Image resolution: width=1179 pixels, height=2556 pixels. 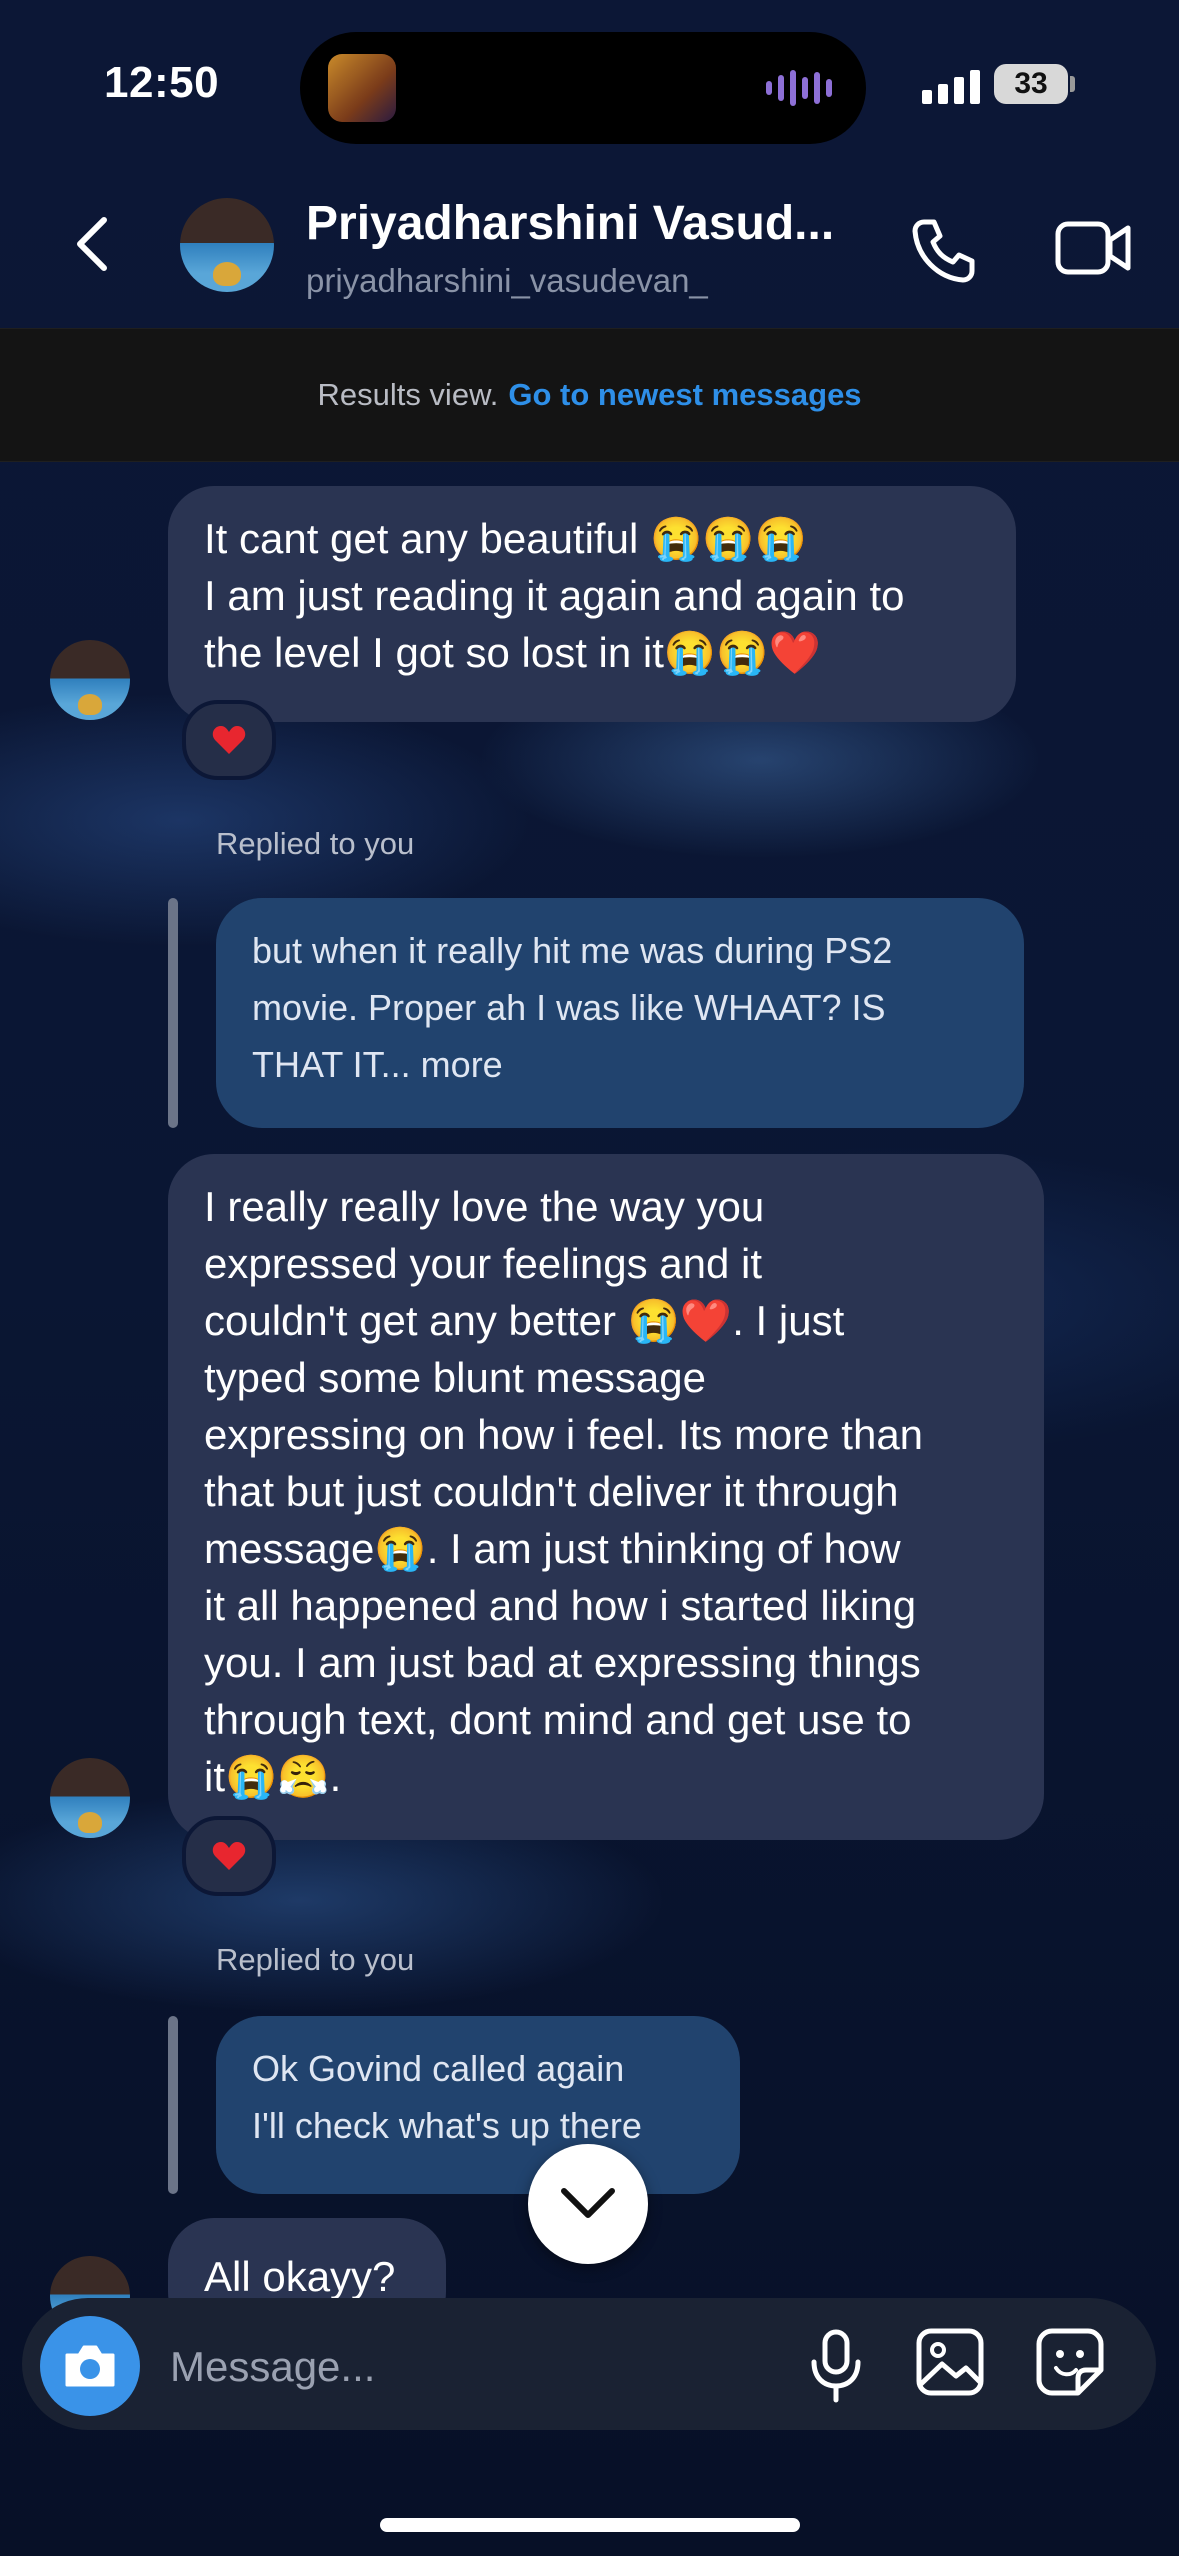 I want to click on message-line: expressing on how i feel. Its more than, so click(x=564, y=1434).